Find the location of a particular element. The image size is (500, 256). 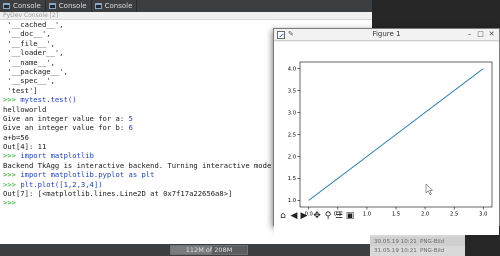

maximize-button: □ is located at coordinates (480, 34).